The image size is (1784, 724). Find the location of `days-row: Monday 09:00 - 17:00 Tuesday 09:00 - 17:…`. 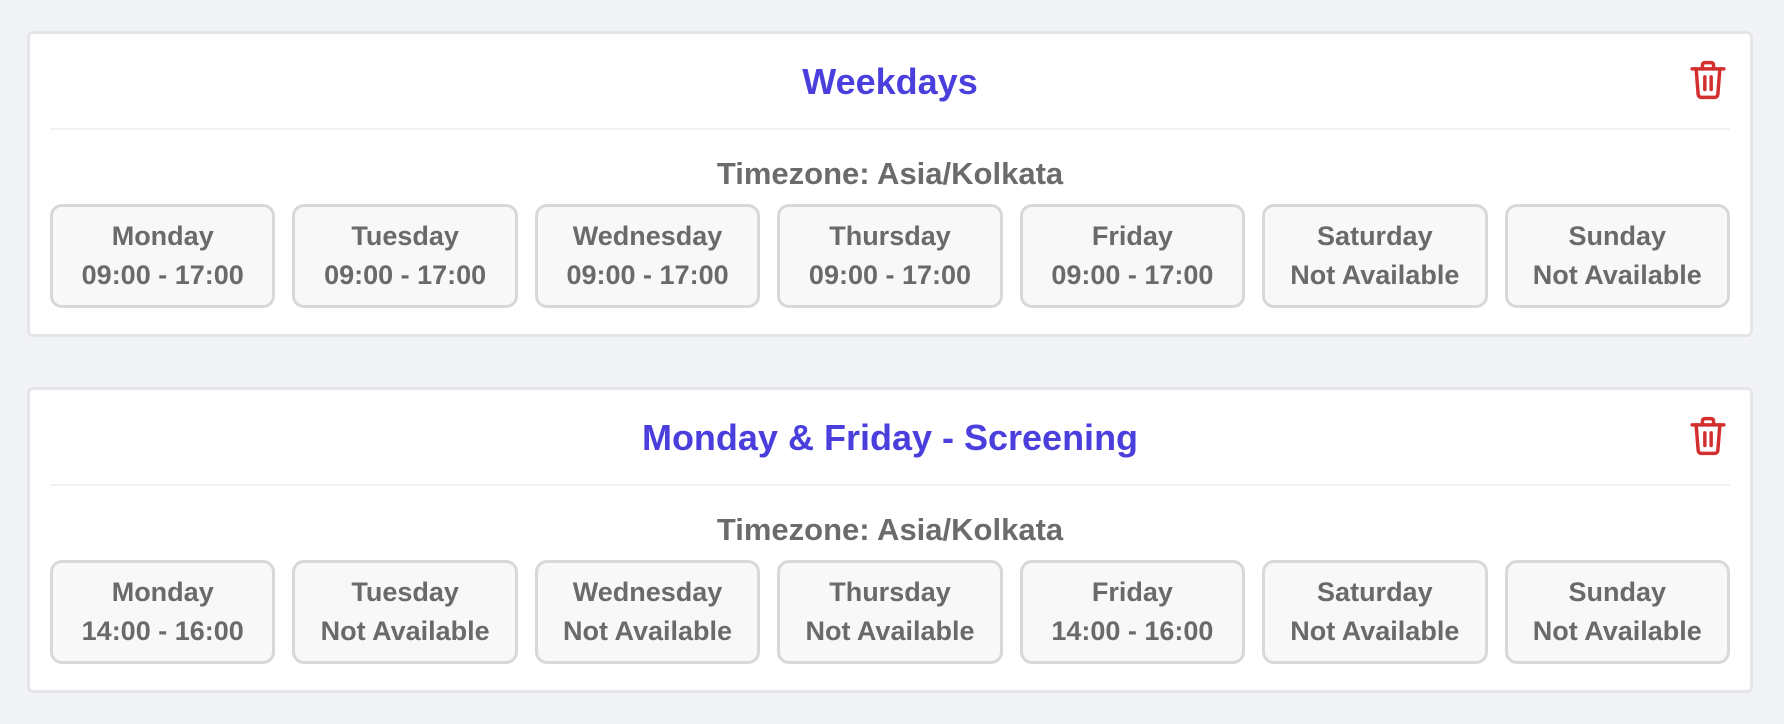

days-row: Monday 09:00 - 17:00 Tuesday 09:00 - 17:… is located at coordinates (890, 256).